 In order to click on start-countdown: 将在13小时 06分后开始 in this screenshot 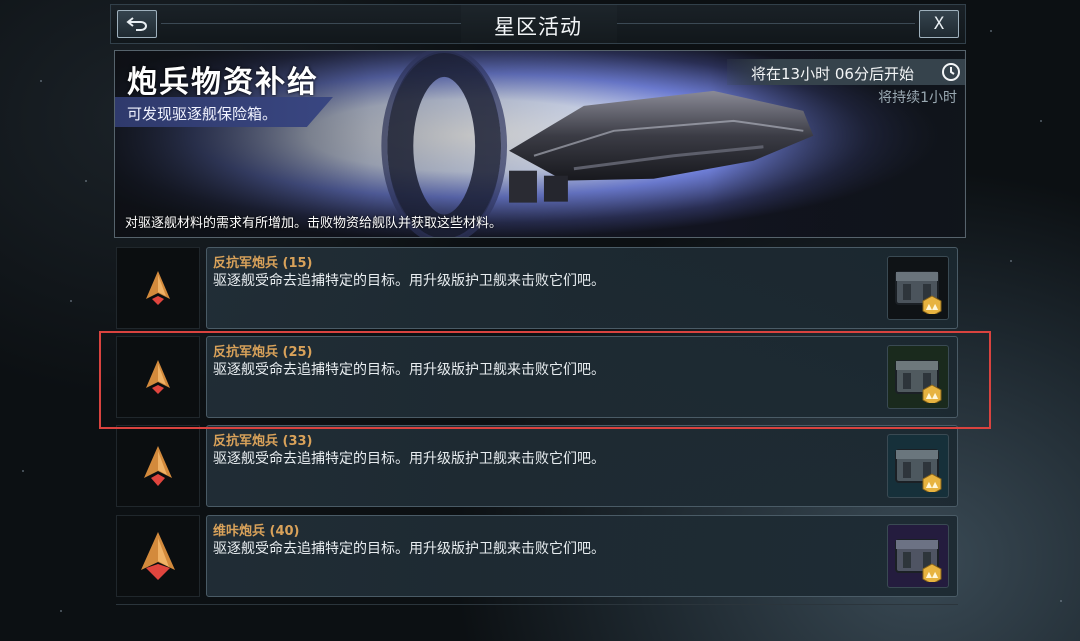, I will do `click(832, 74)`.